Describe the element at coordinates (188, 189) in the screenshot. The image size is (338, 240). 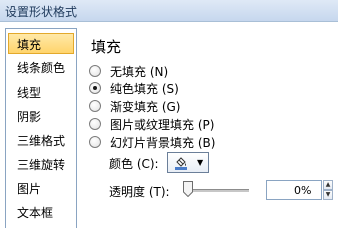
I see `transparency-slider-thumb` at that location.